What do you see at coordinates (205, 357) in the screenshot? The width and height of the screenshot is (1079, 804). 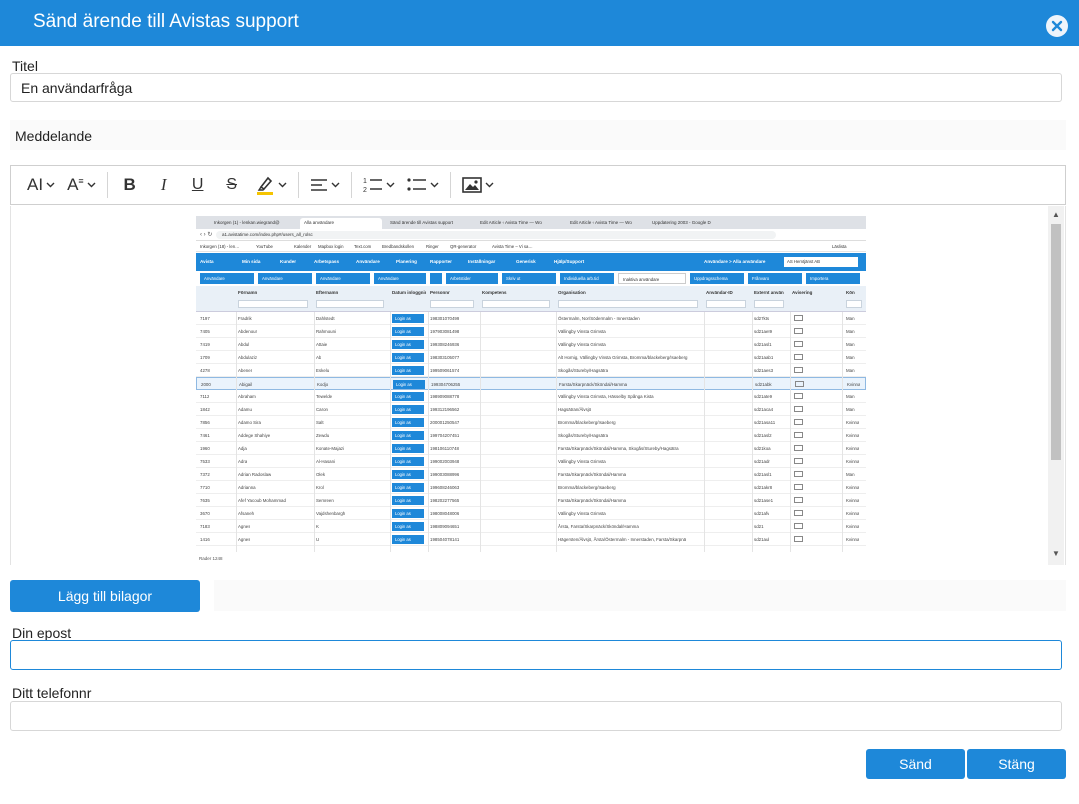 I see `table-cell: 1709` at bounding box center [205, 357].